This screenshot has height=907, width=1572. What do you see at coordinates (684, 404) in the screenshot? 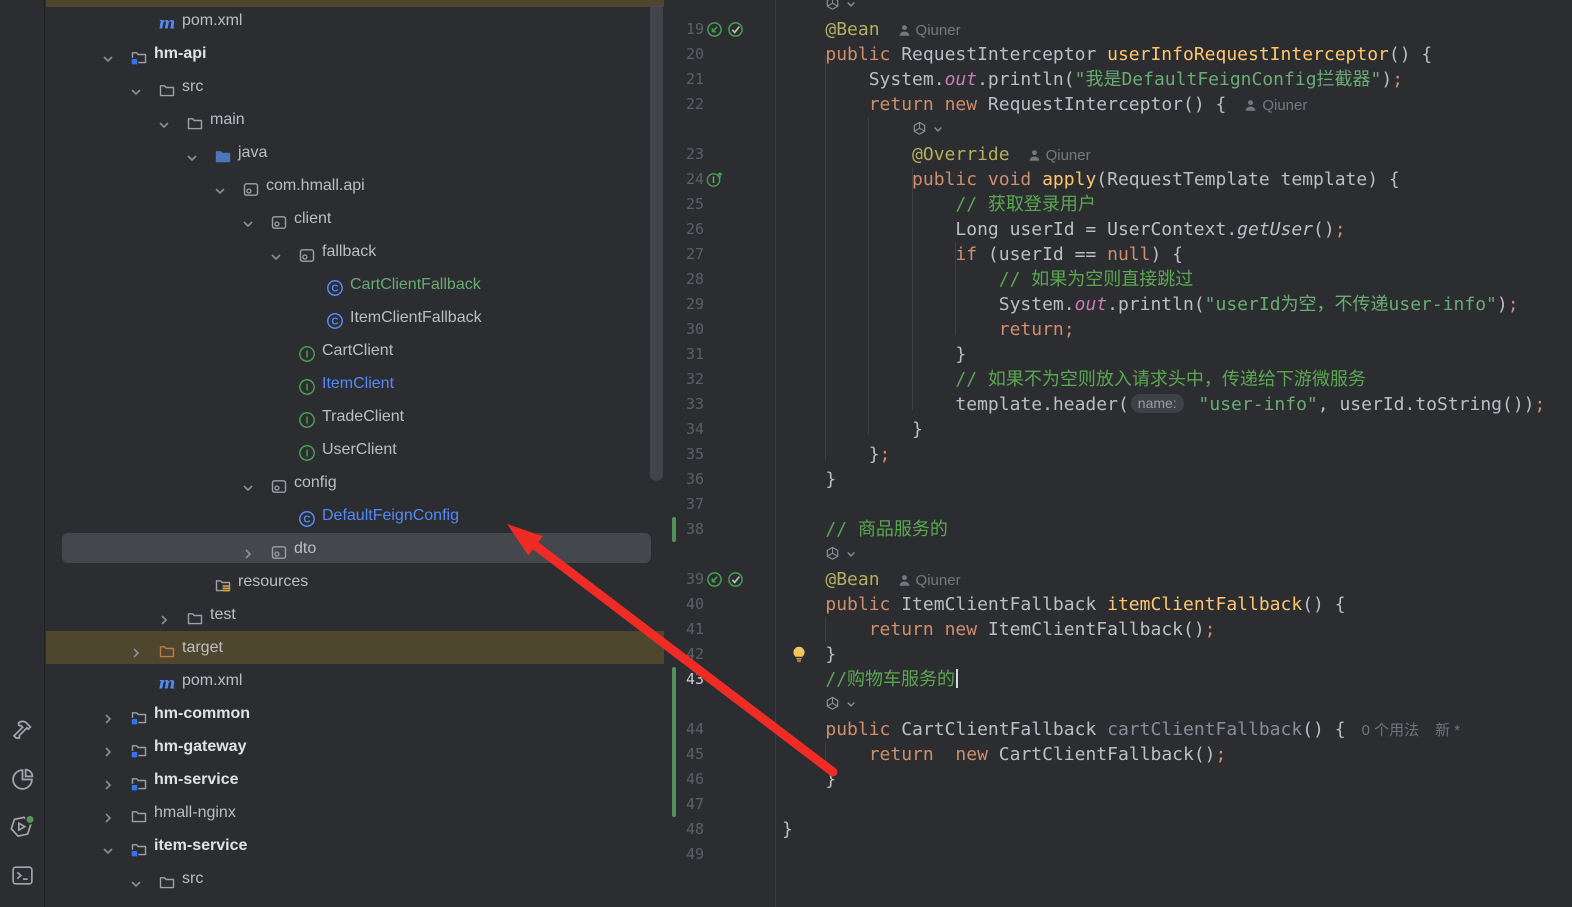
I see `line-number: 33` at bounding box center [684, 404].